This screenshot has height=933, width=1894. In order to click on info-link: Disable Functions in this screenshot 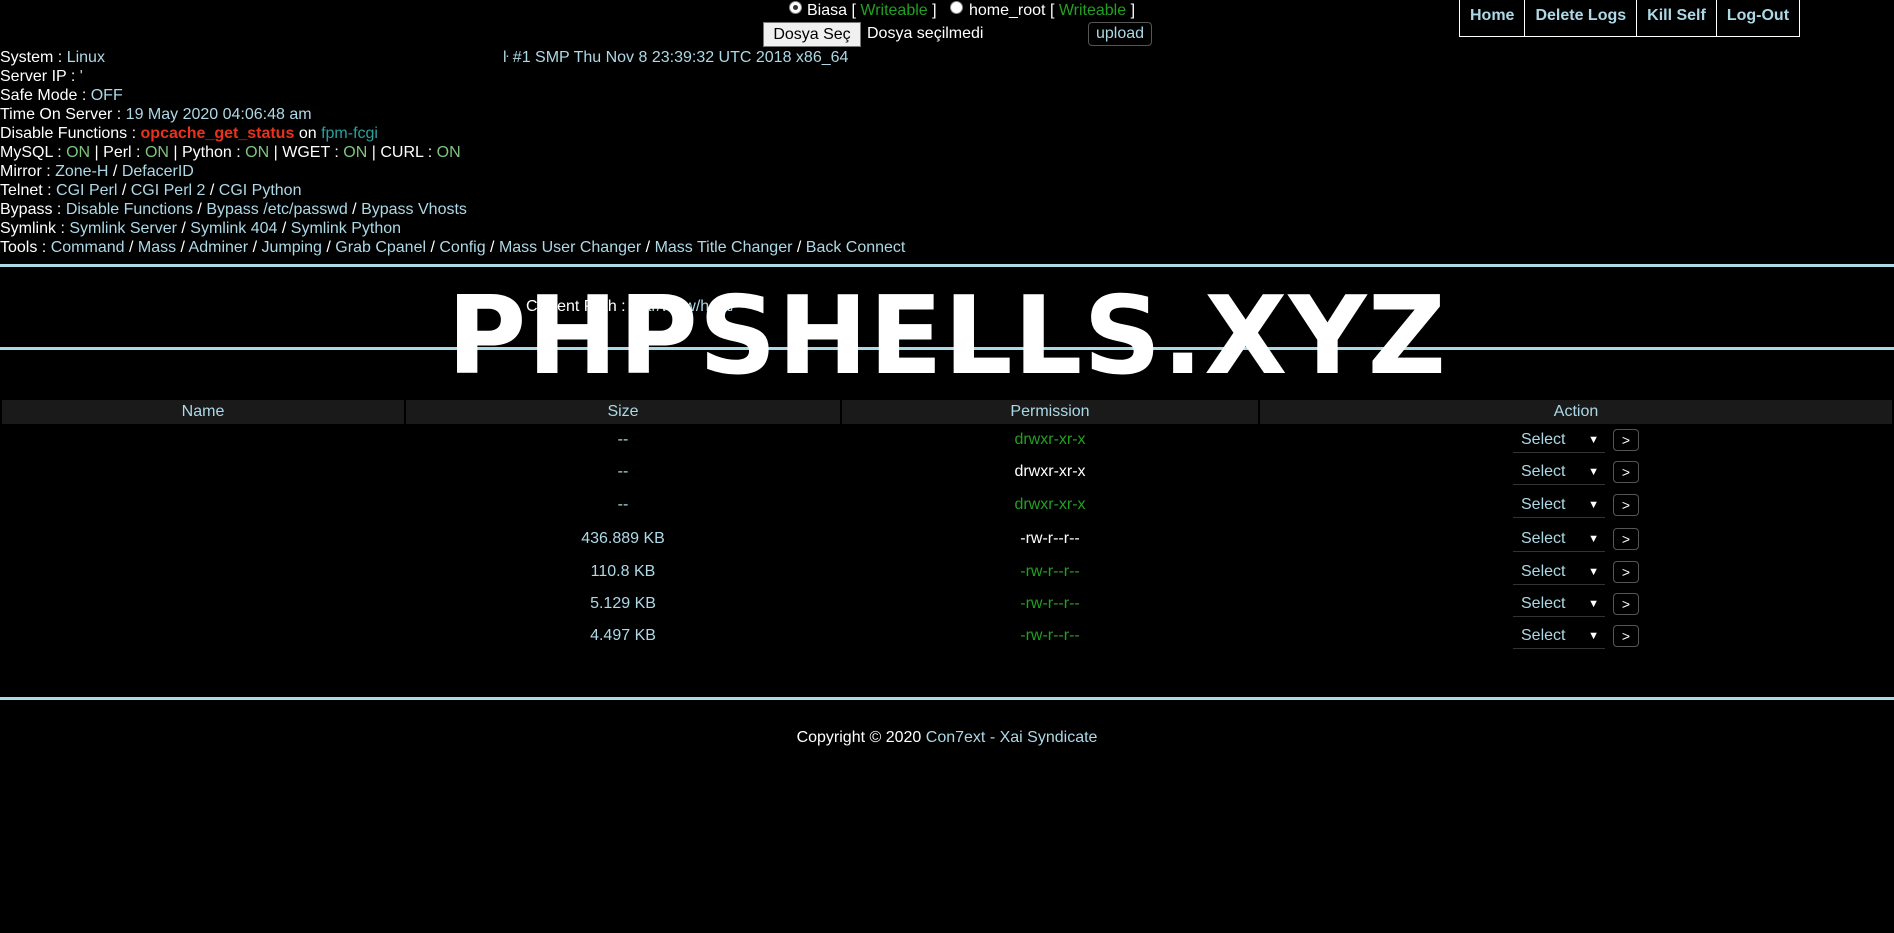, I will do `click(129, 209)`.